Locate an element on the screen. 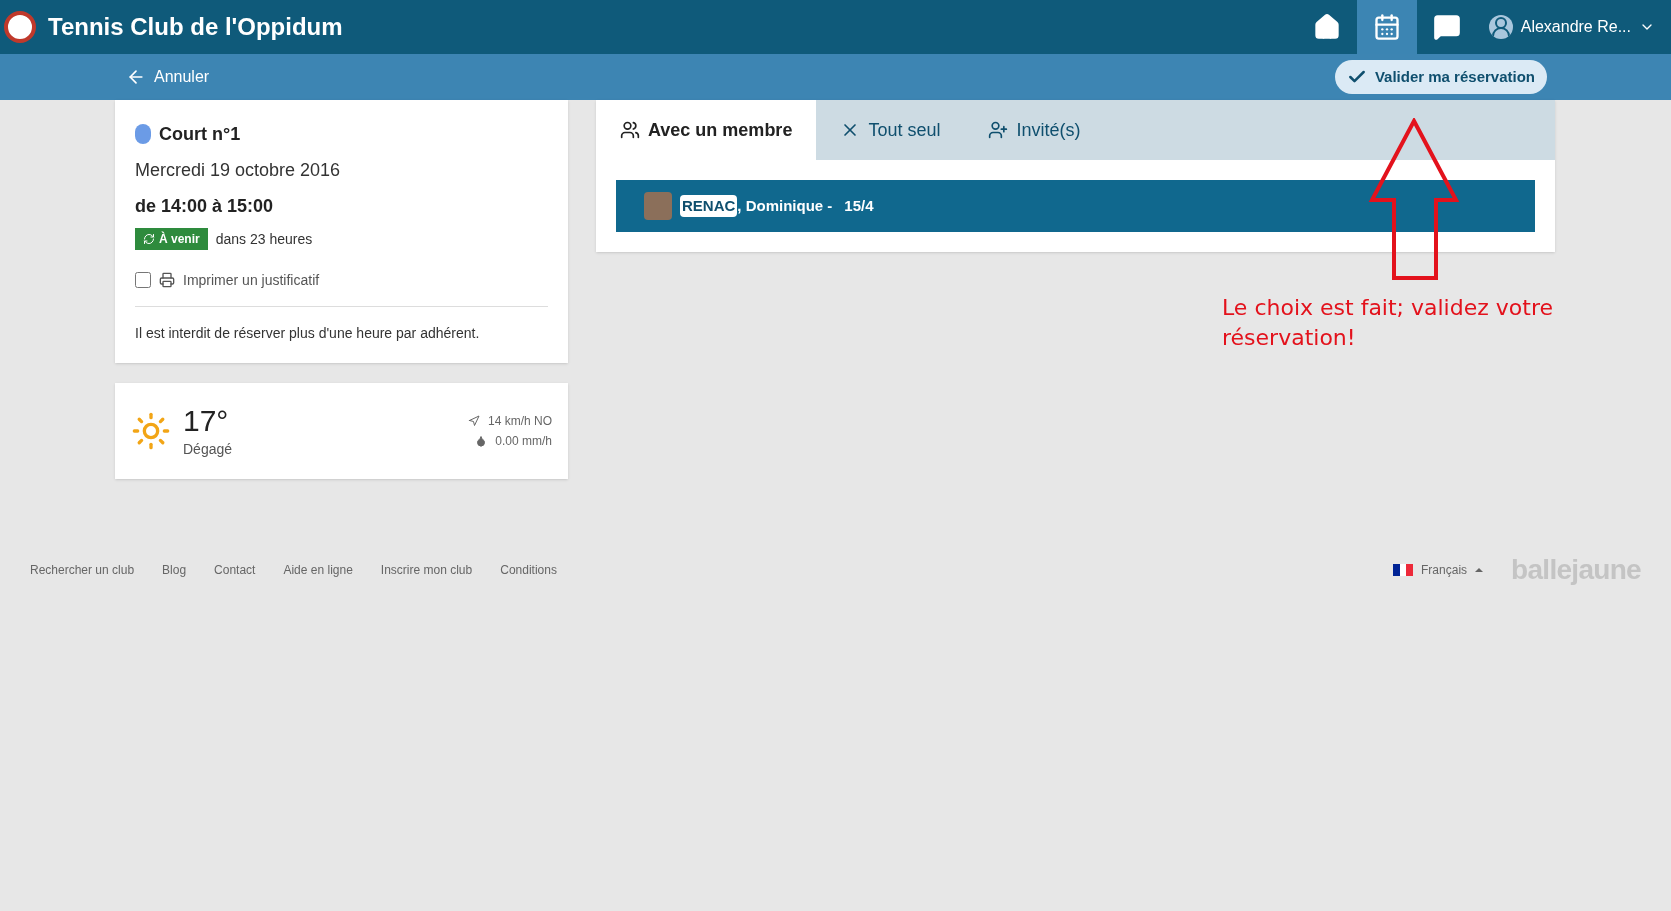 The width and height of the screenshot is (1671, 911). print-label: Imprimer un justificatif is located at coordinates (251, 280).